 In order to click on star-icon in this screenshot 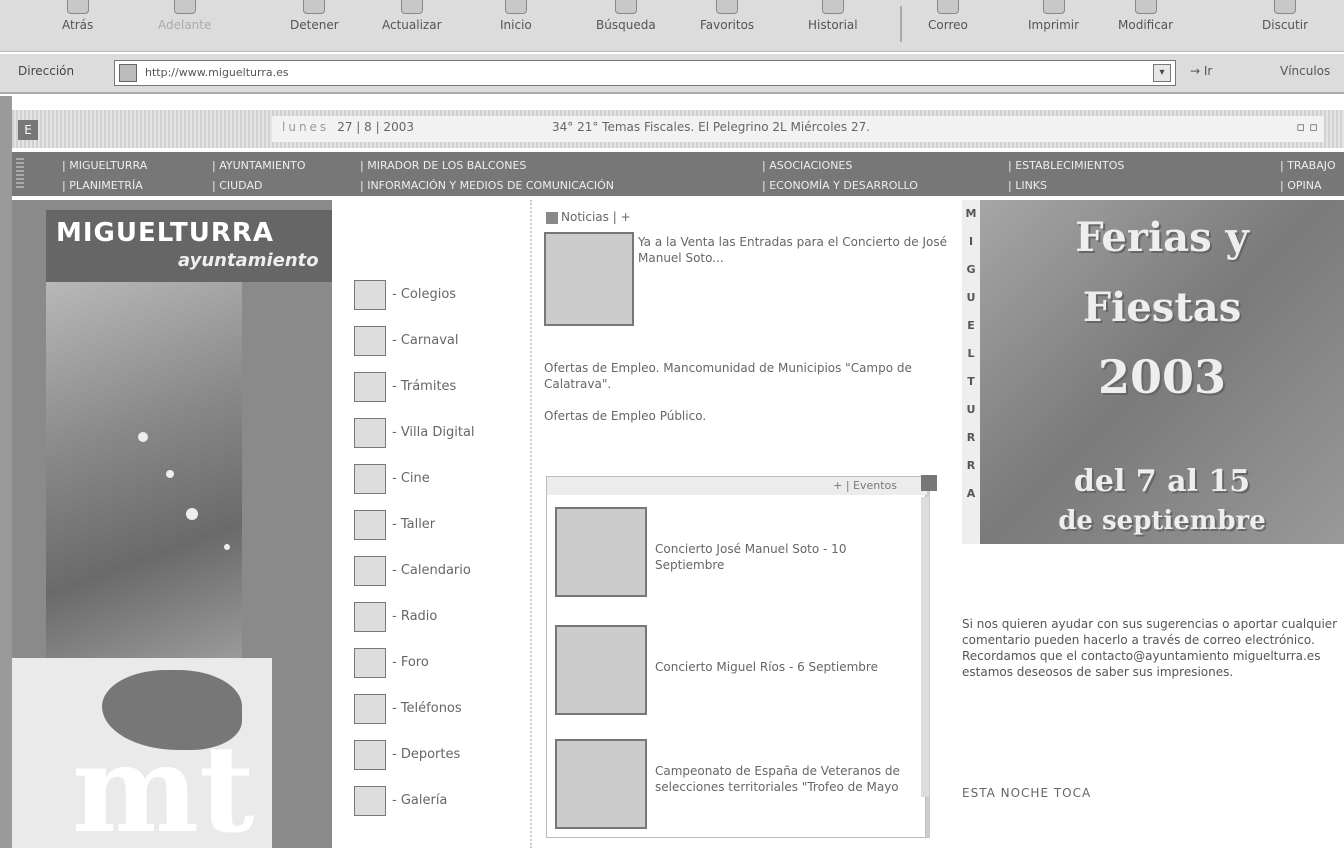, I will do `click(727, 7)`.